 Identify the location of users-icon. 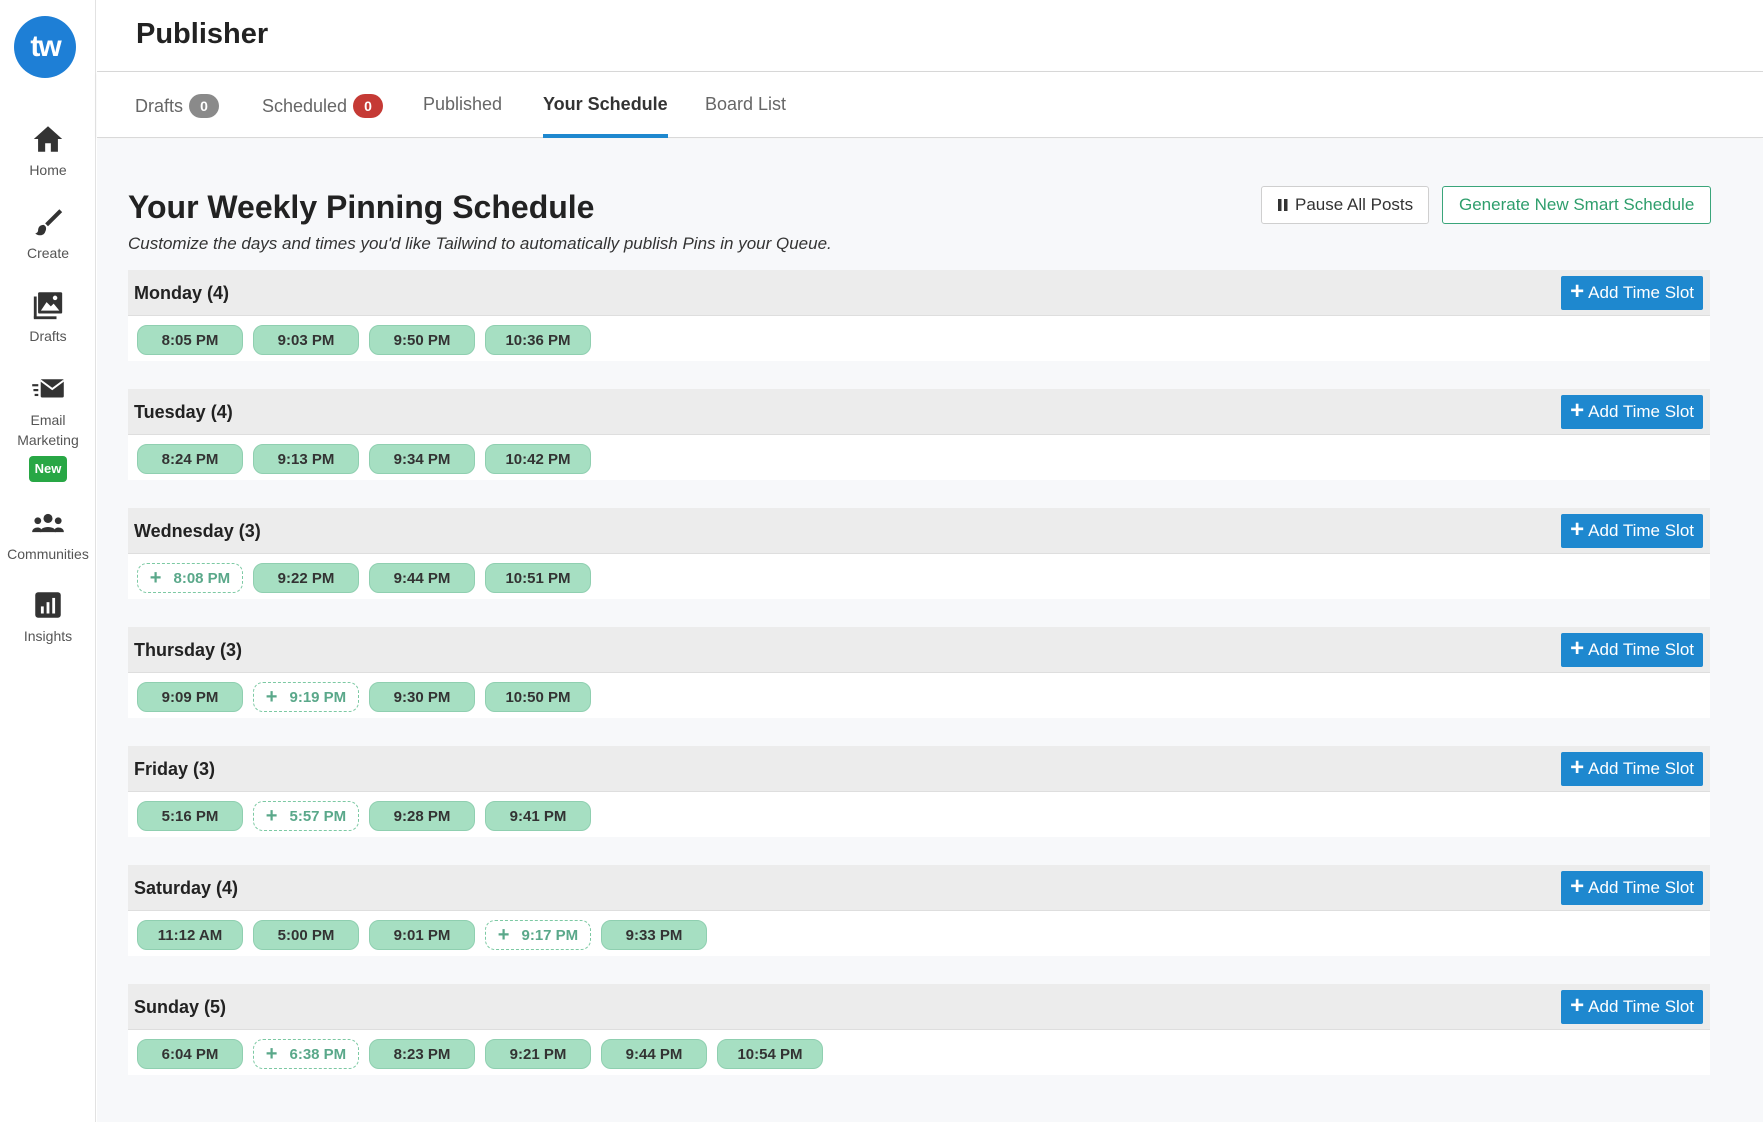
(48, 523).